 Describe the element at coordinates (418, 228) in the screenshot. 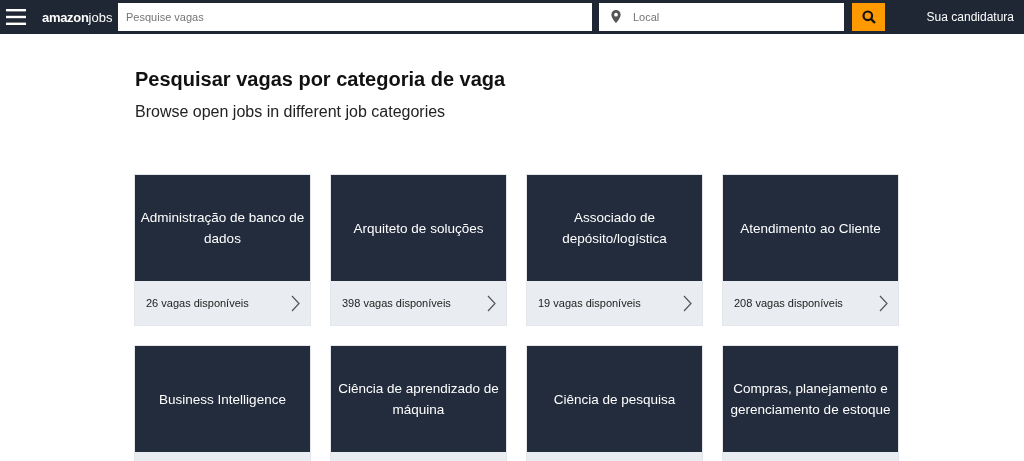

I see `category-title: Arquiteto de soluções` at that location.